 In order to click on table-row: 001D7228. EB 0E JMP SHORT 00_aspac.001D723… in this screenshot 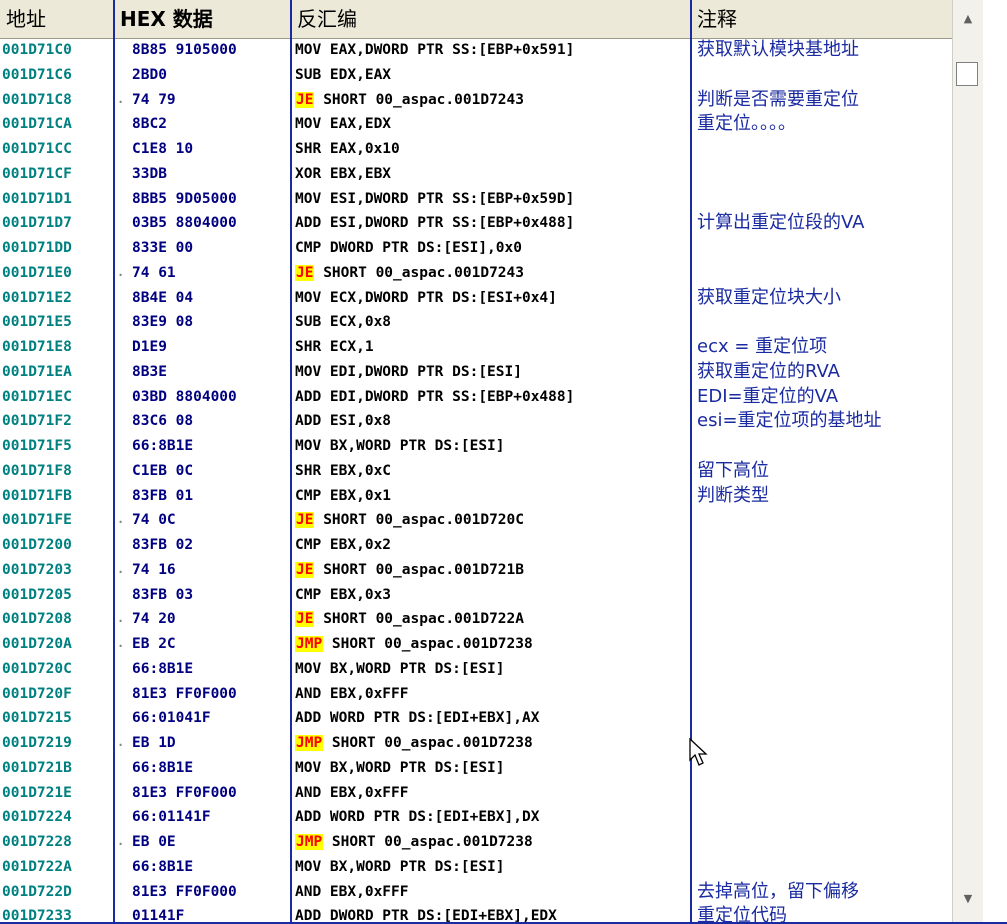, I will do `click(480, 842)`.